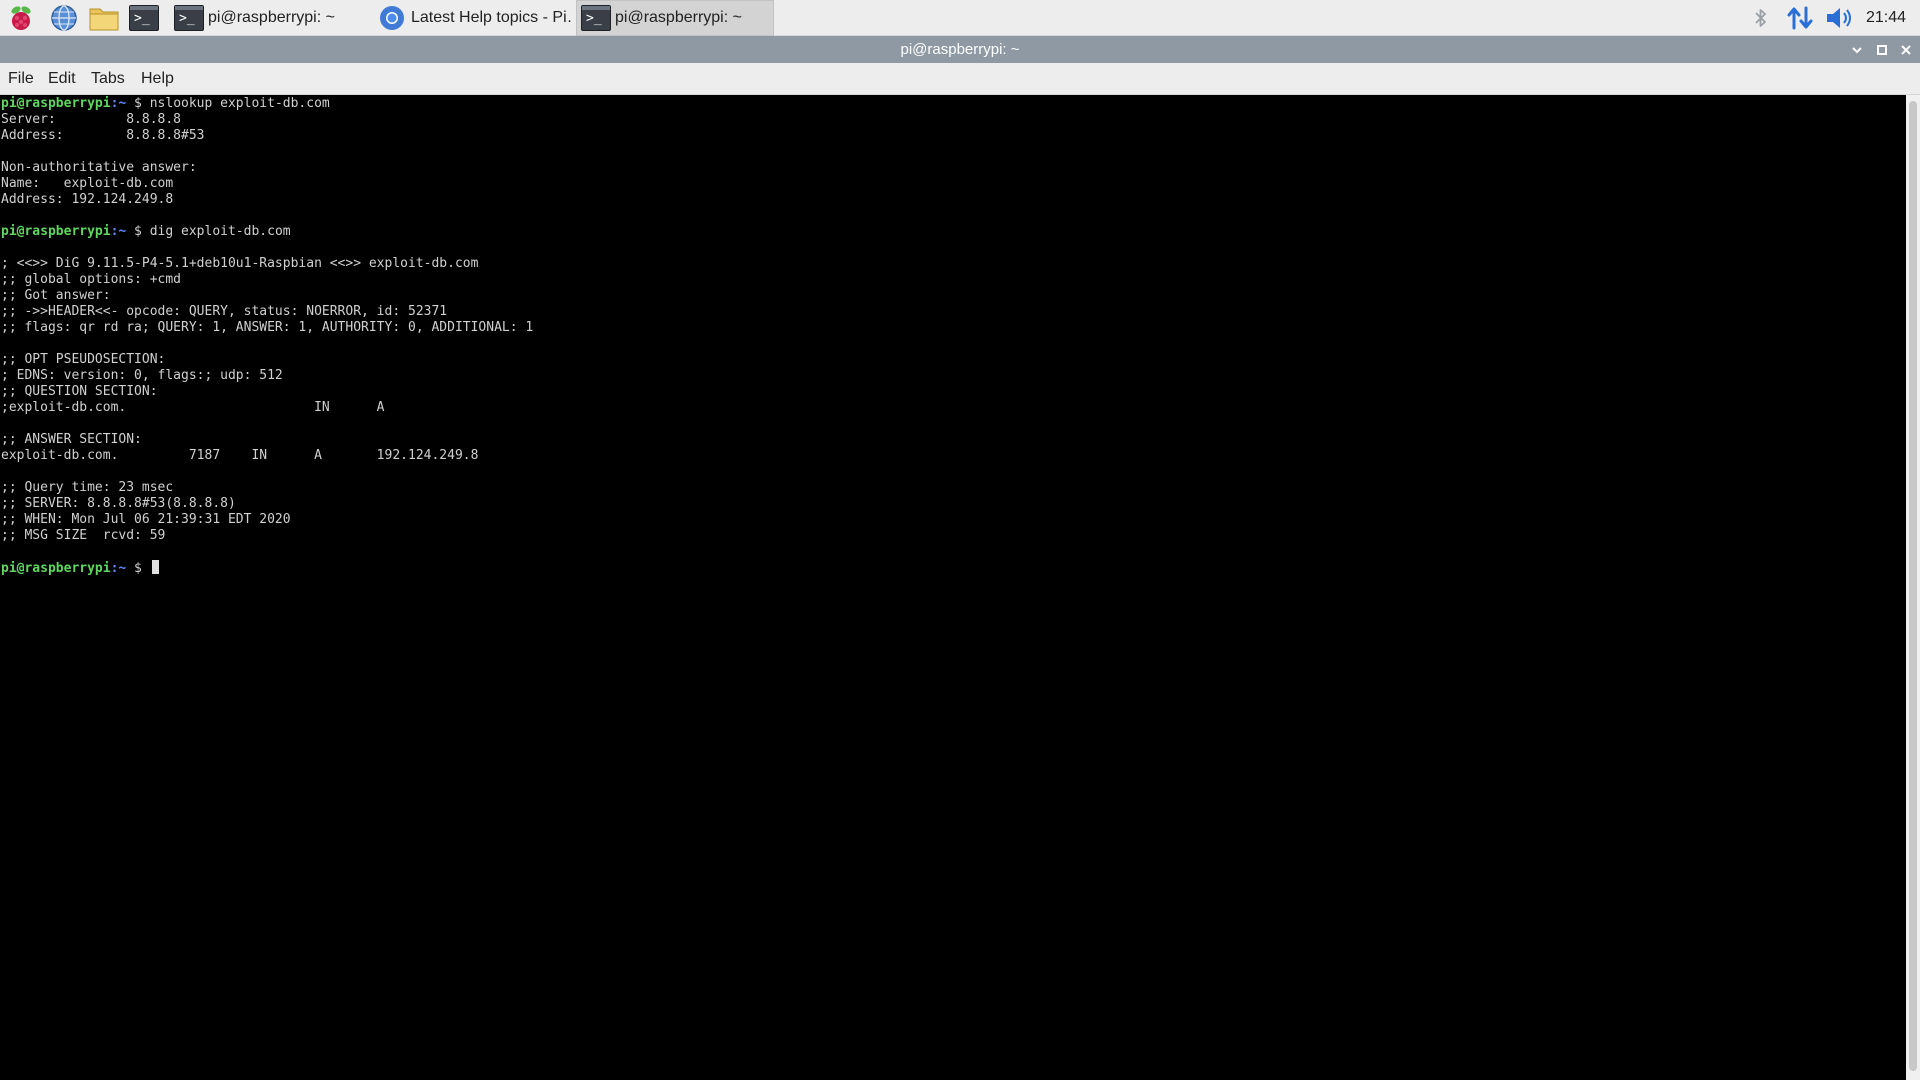  I want to click on network-icon, so click(1800, 18).